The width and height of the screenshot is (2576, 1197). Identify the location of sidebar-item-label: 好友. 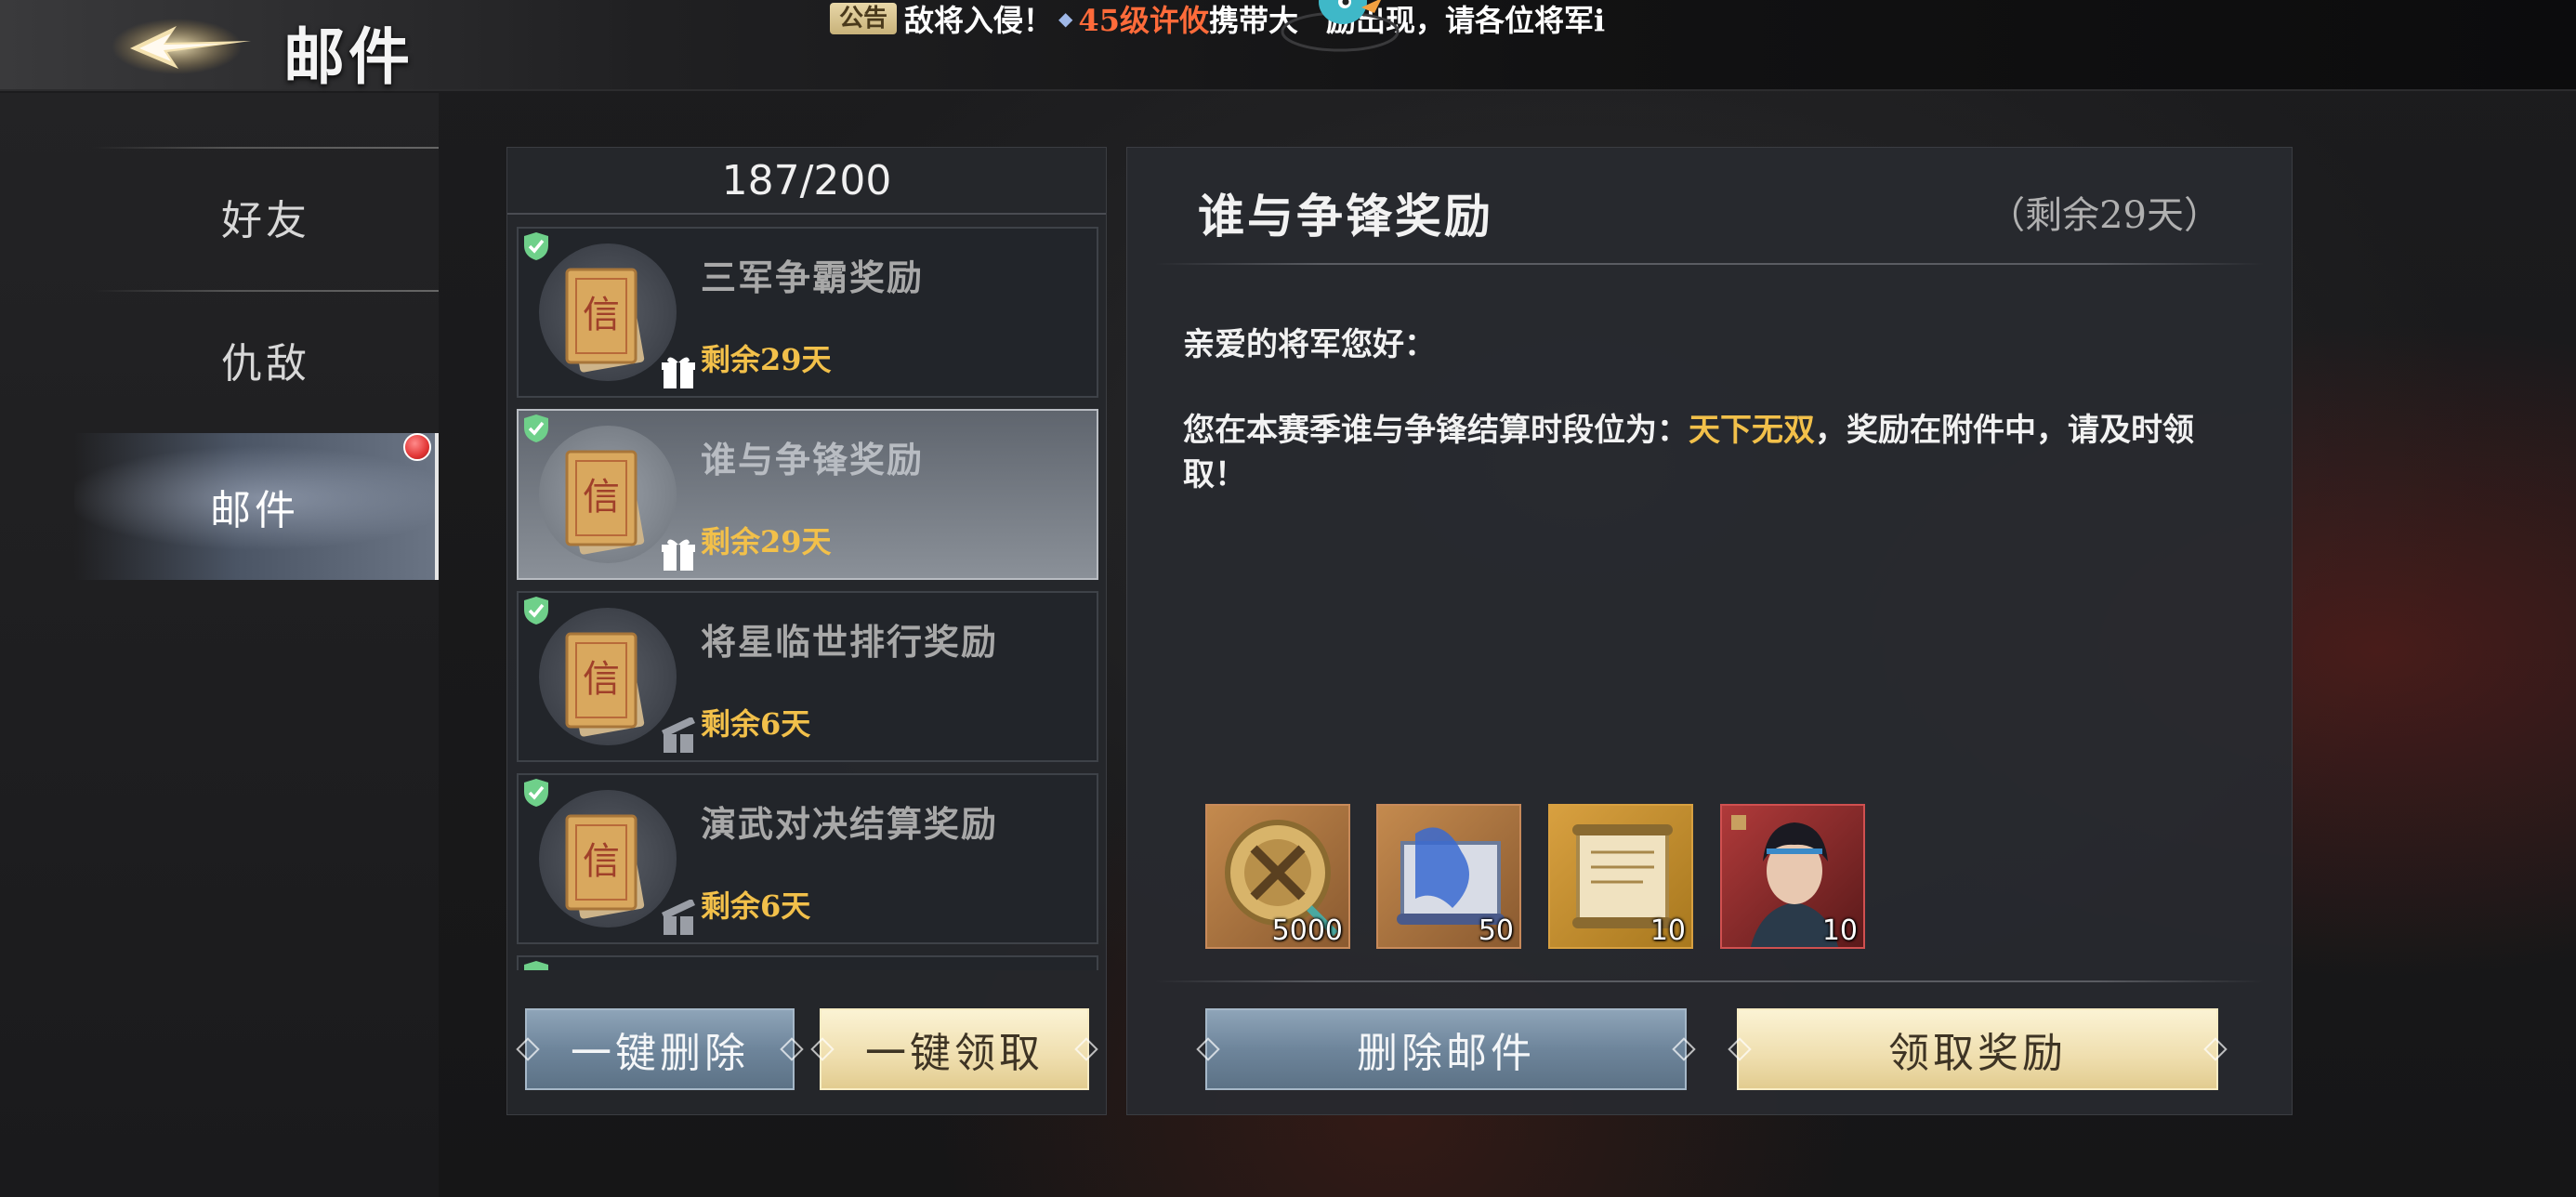
(265, 220).